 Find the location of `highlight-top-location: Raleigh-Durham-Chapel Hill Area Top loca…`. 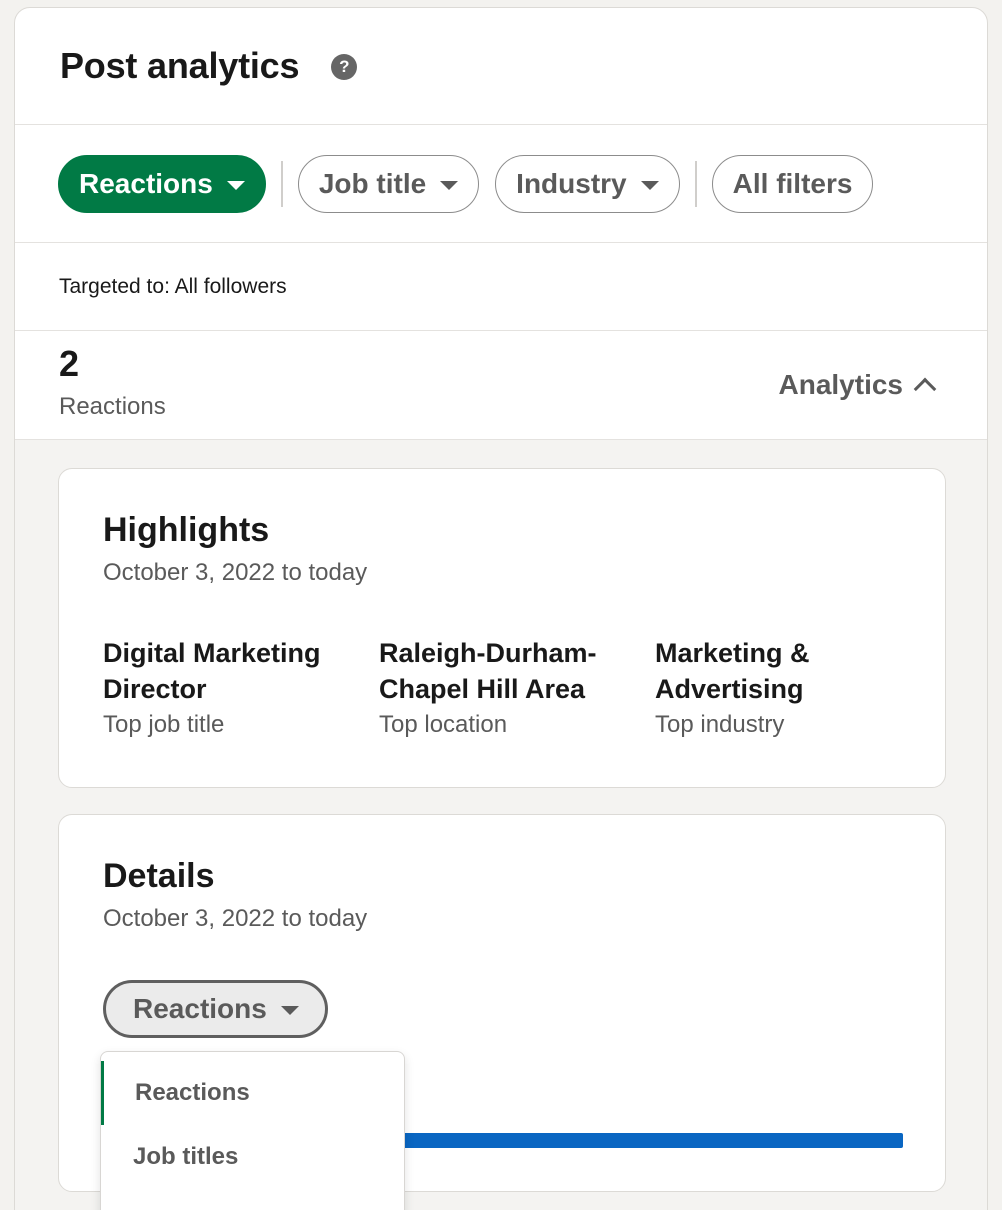

highlight-top-location: Raleigh-Durham-Chapel Hill Area Top loca… is located at coordinates (509, 687).